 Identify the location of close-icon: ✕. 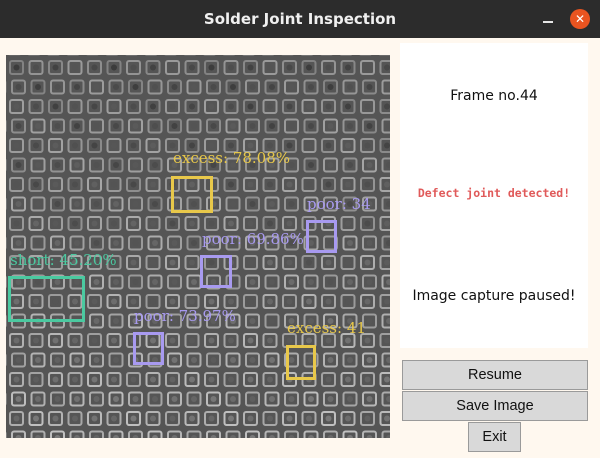
(580, 19).